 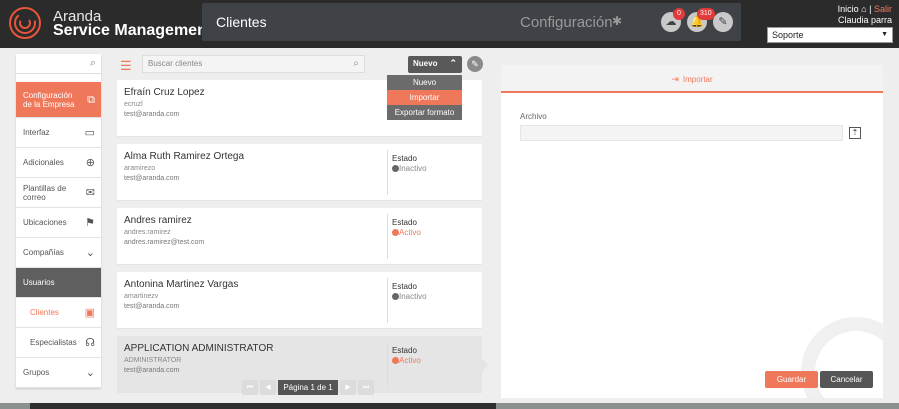 What do you see at coordinates (49, 99) in the screenshot?
I see `sidebar-item-label: Configuración de la Empresa` at bounding box center [49, 99].